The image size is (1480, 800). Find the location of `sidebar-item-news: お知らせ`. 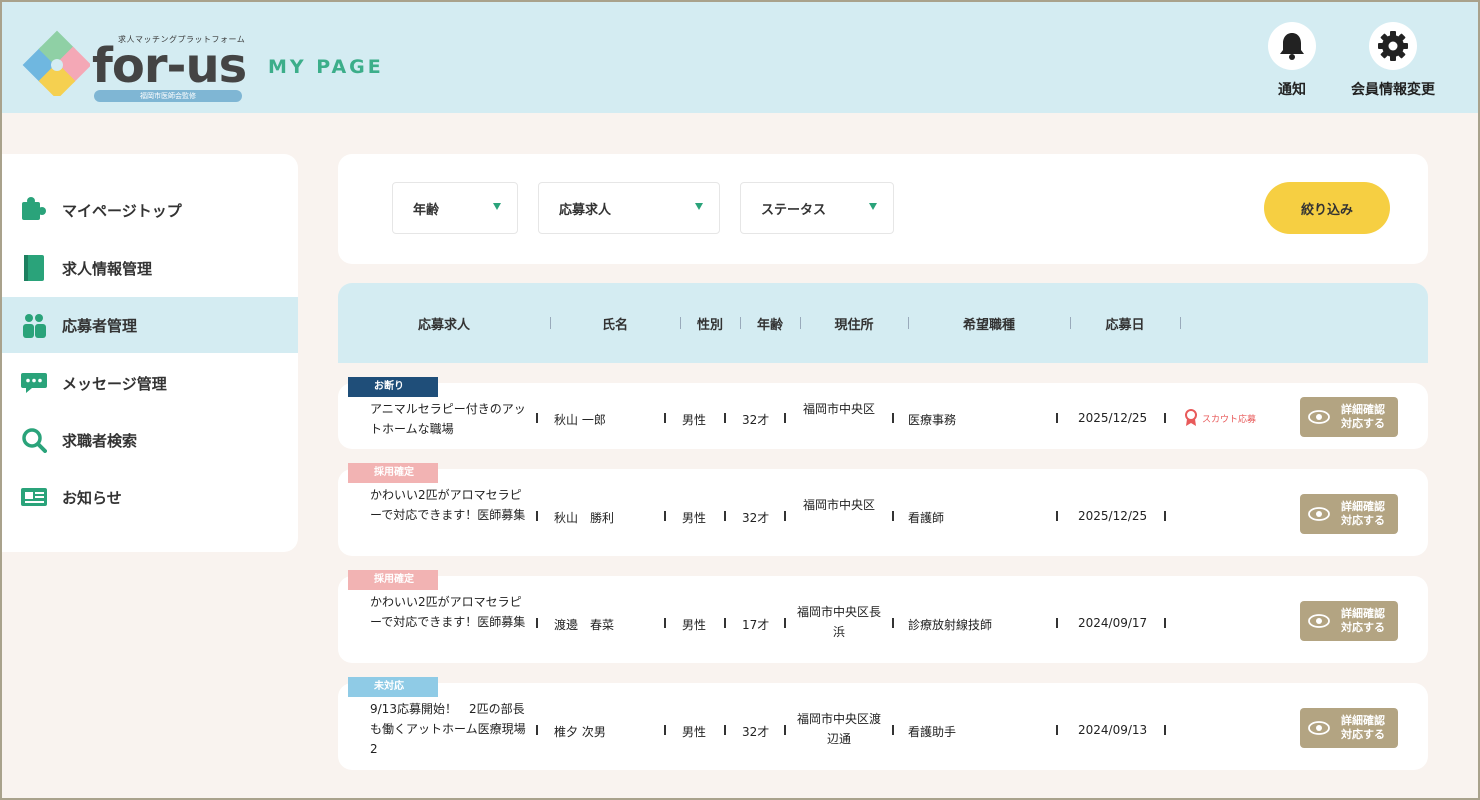

sidebar-item-news: お知らせ is located at coordinates (150, 497).